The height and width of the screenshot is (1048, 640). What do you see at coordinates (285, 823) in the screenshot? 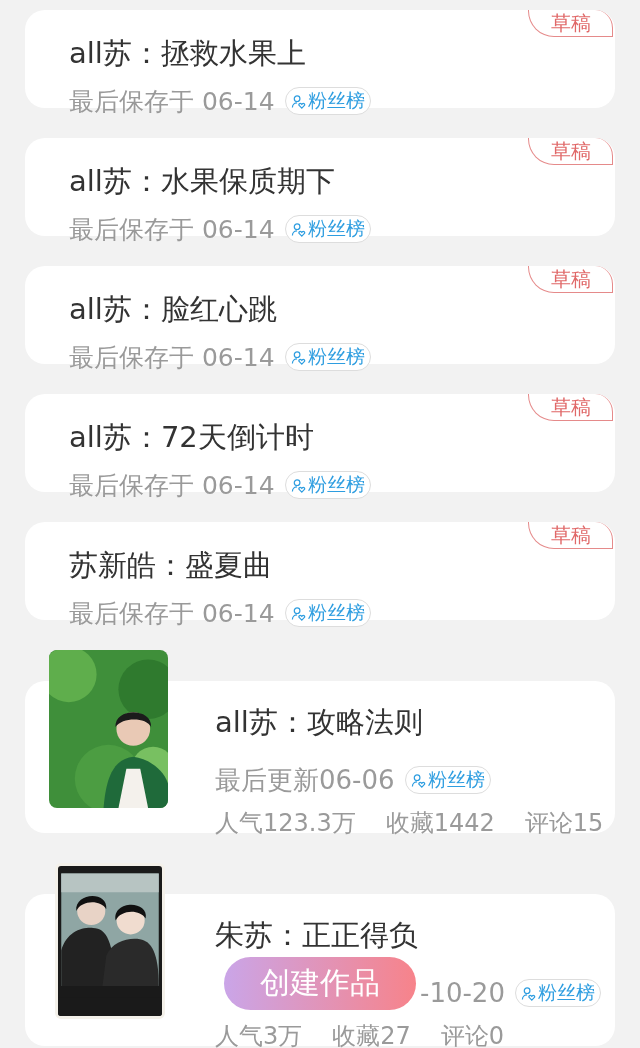
I see `stat-text: 人气123.3万` at bounding box center [285, 823].